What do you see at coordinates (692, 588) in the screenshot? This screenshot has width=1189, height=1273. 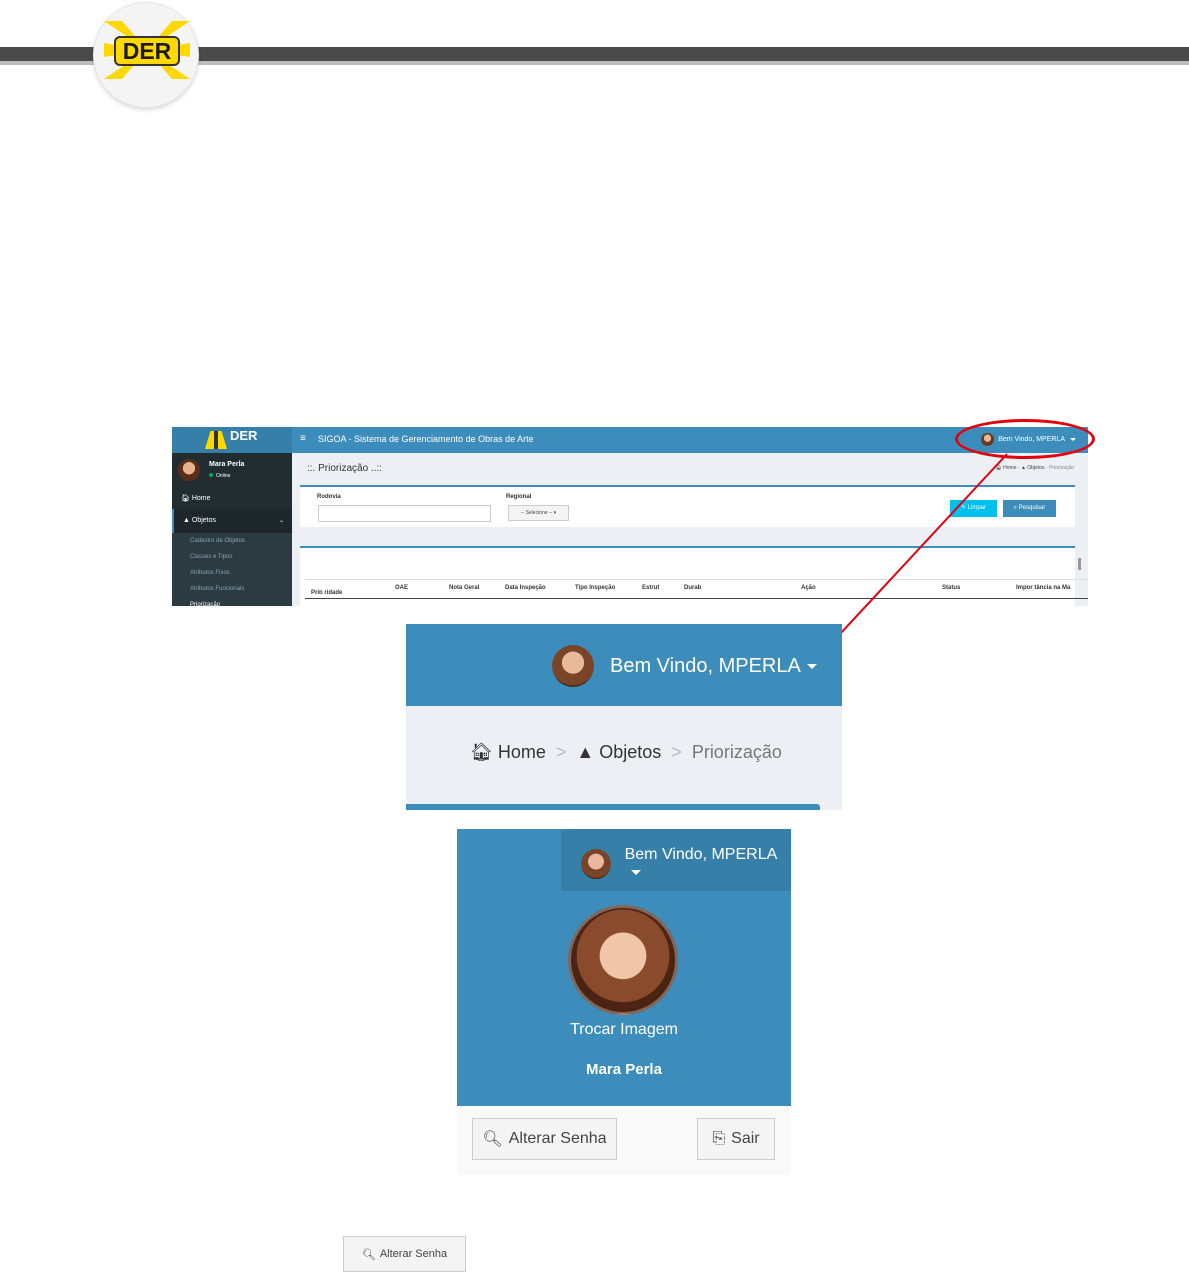 I see `column-header-durab: Durab` at bounding box center [692, 588].